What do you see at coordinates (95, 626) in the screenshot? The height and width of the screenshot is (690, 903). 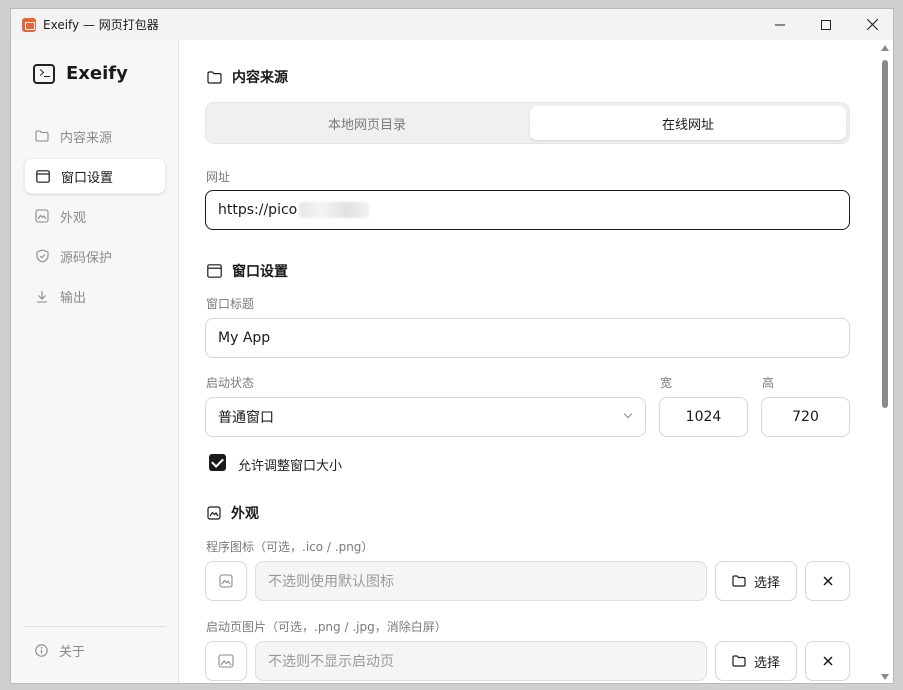 I see `sidebar-divider` at bounding box center [95, 626].